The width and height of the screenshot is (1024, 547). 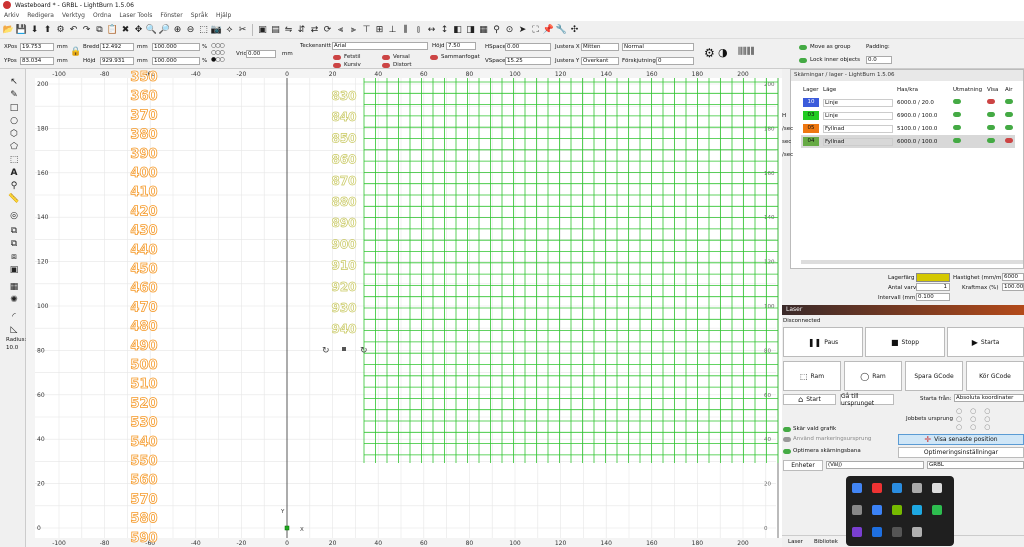 I want to click on start-button: ▶ Starta, so click(x=985, y=342).